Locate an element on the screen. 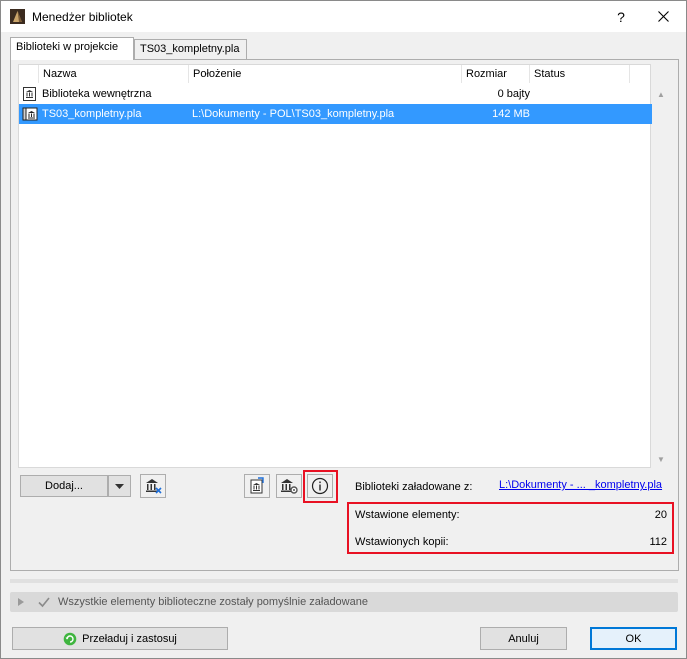 This screenshot has width=687, height=659. tab-label: Biblioteki w projekcie is located at coordinates (67, 47).